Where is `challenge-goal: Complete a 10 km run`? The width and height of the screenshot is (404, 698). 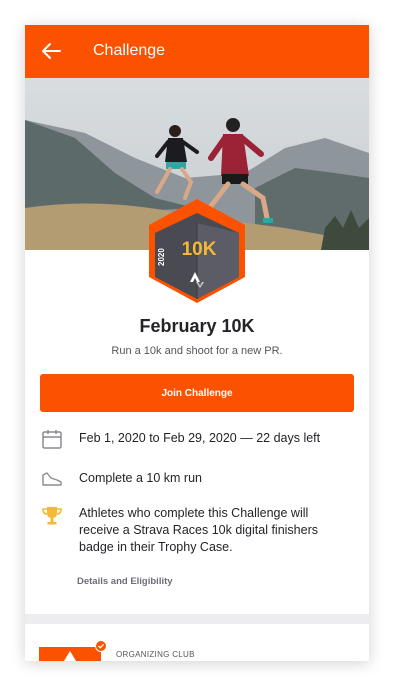
challenge-goal: Complete a 10 km run is located at coordinates (140, 478).